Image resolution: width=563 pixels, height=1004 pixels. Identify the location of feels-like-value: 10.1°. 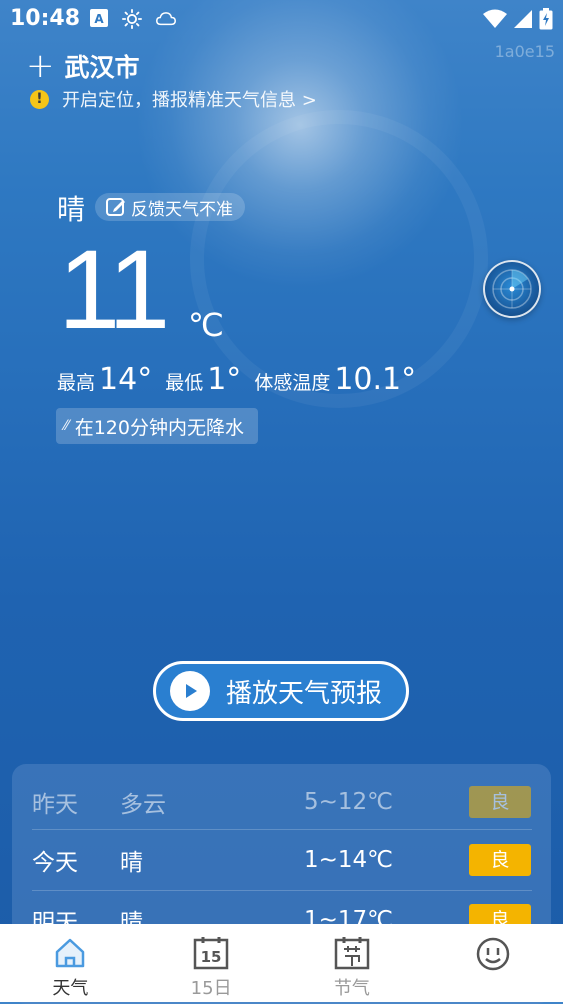
(375, 379).